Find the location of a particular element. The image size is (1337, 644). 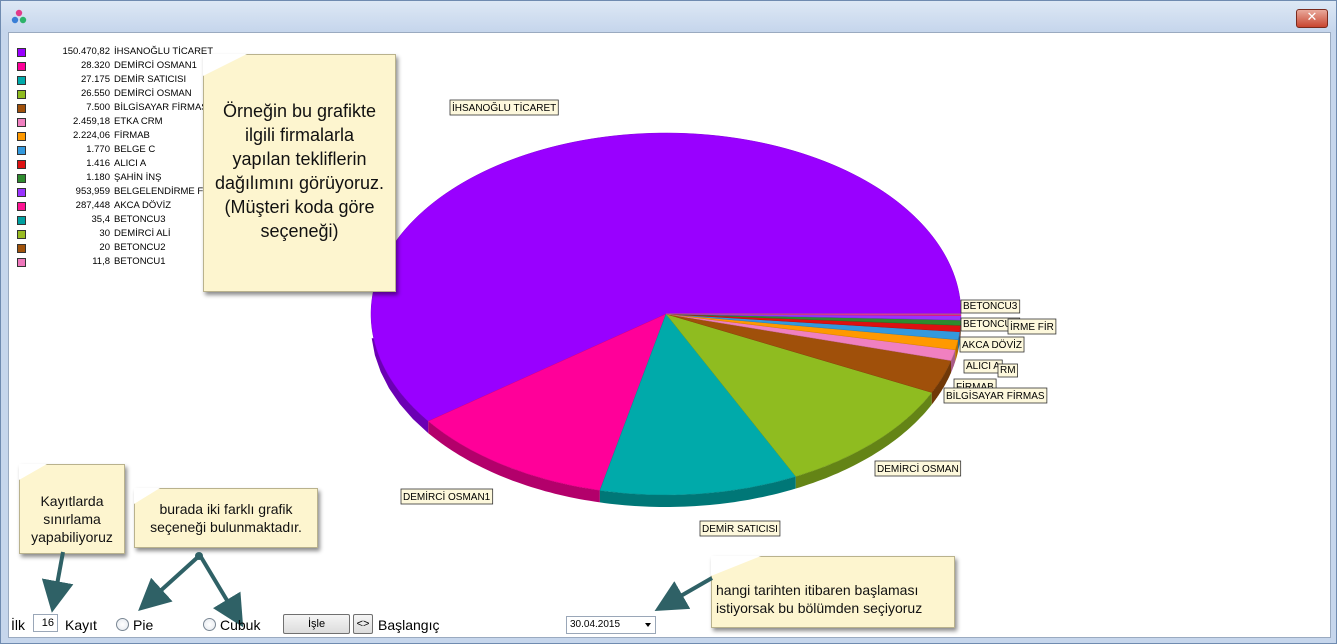

pie-callout: DEMİRCİ OSMAN1 is located at coordinates (447, 496).